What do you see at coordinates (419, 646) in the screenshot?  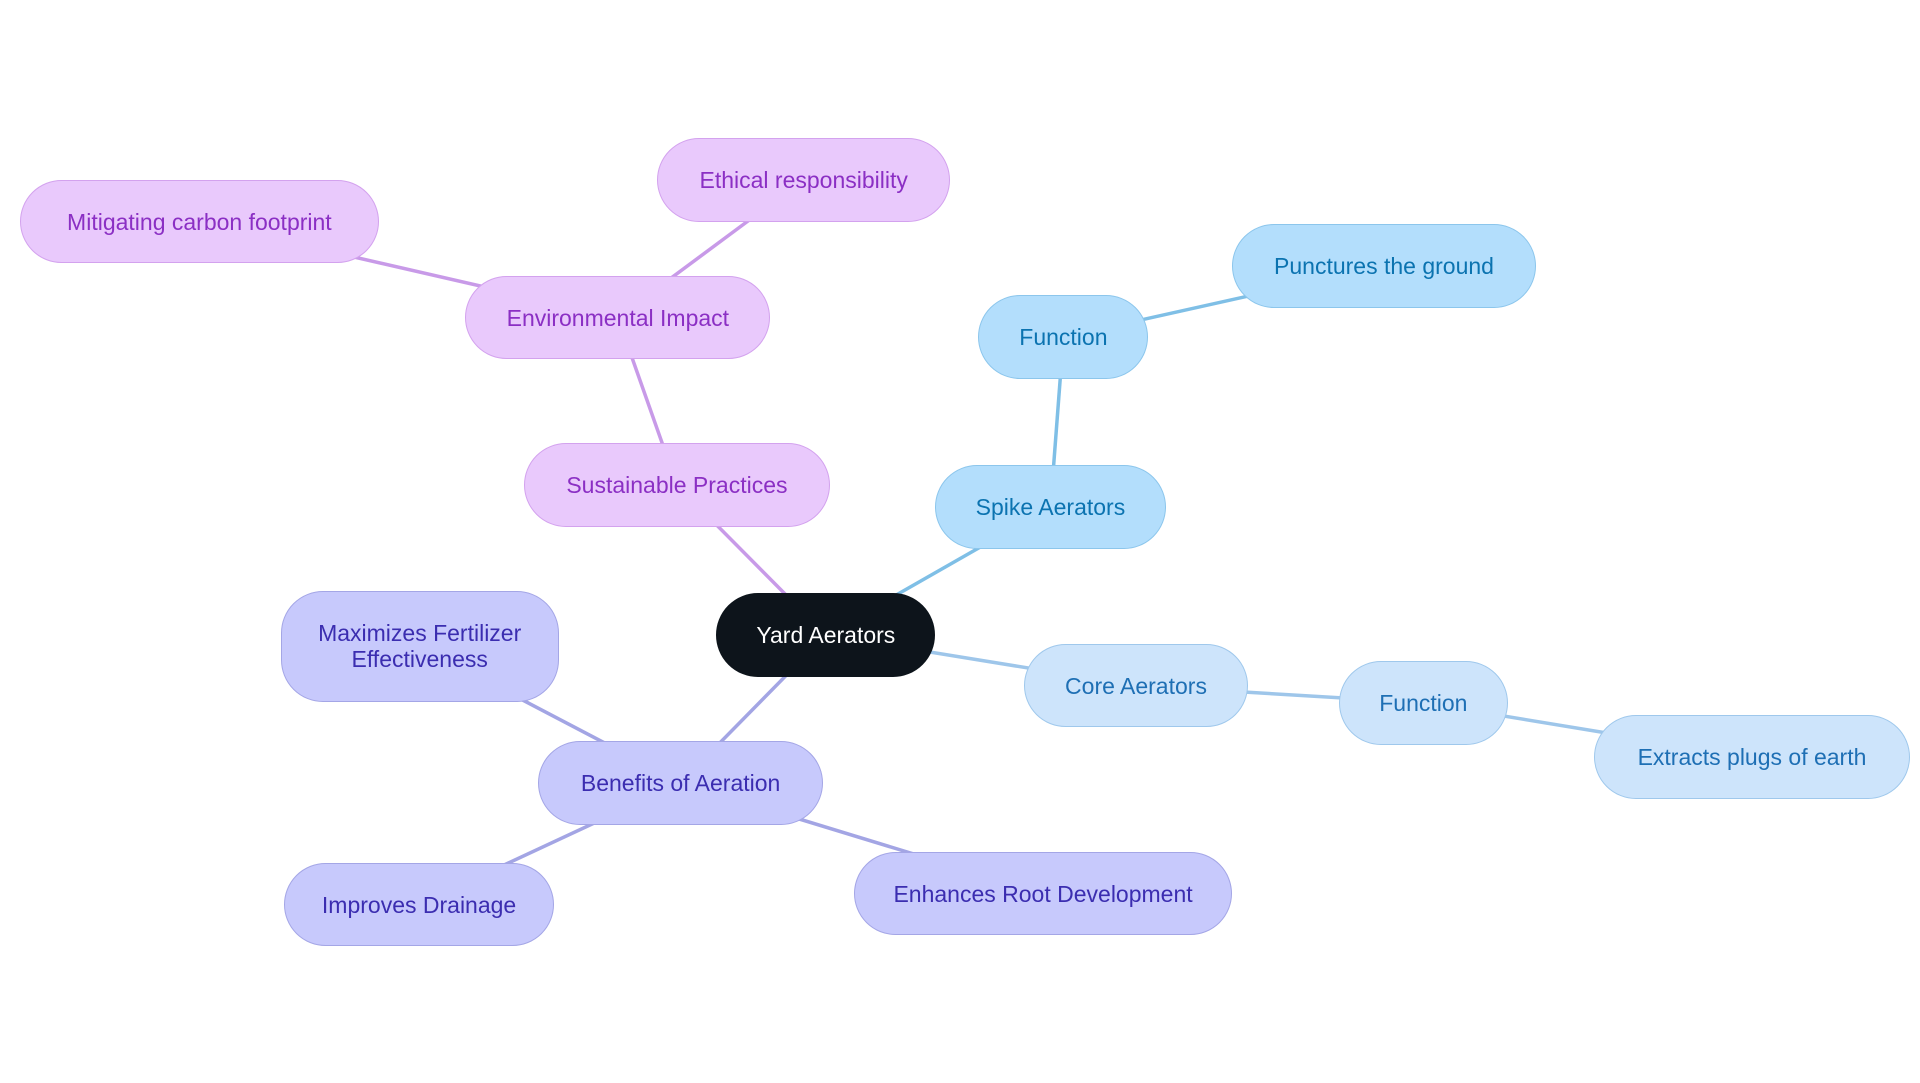 I see `node-maximizes-fertilizer: Maximizes Fertilizer Effectiveness` at bounding box center [419, 646].